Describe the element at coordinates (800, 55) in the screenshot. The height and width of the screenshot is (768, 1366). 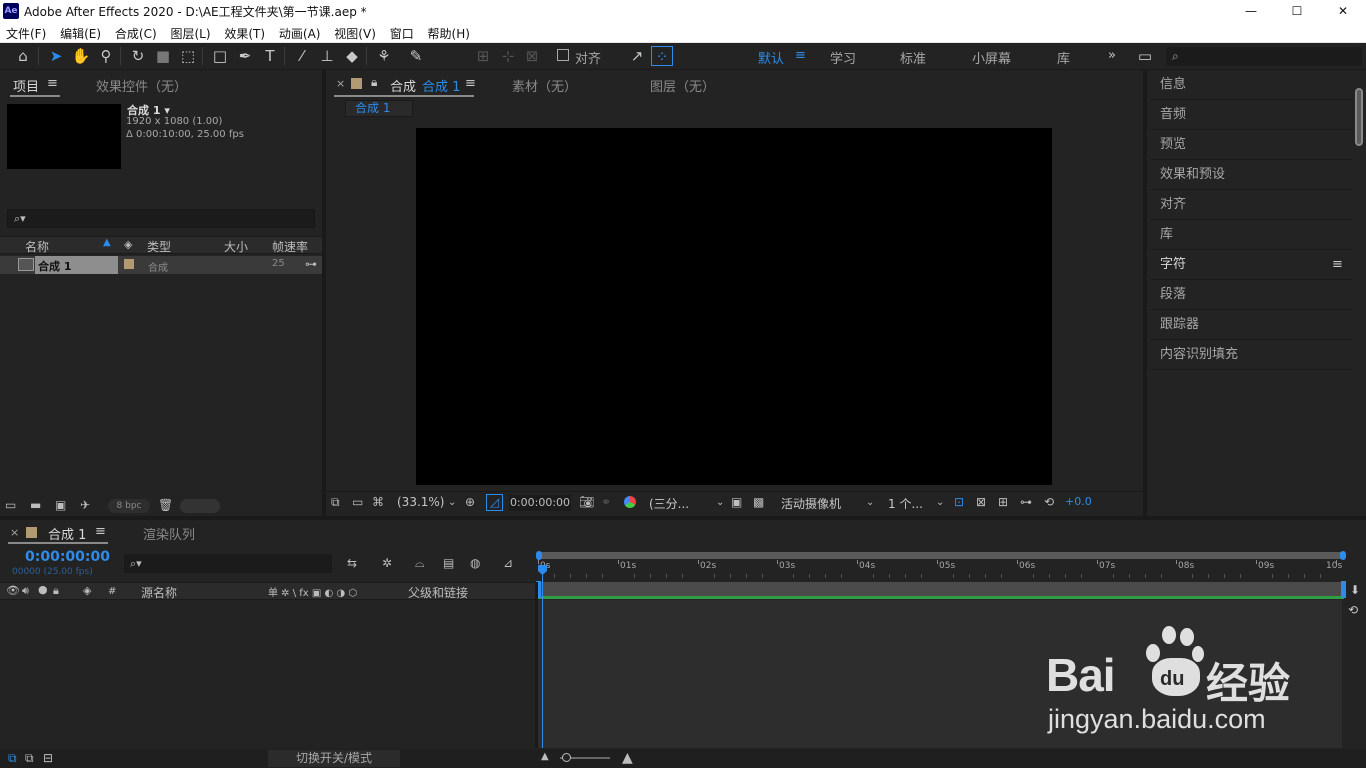
I see `workspace-menu-icon: ≡` at that location.